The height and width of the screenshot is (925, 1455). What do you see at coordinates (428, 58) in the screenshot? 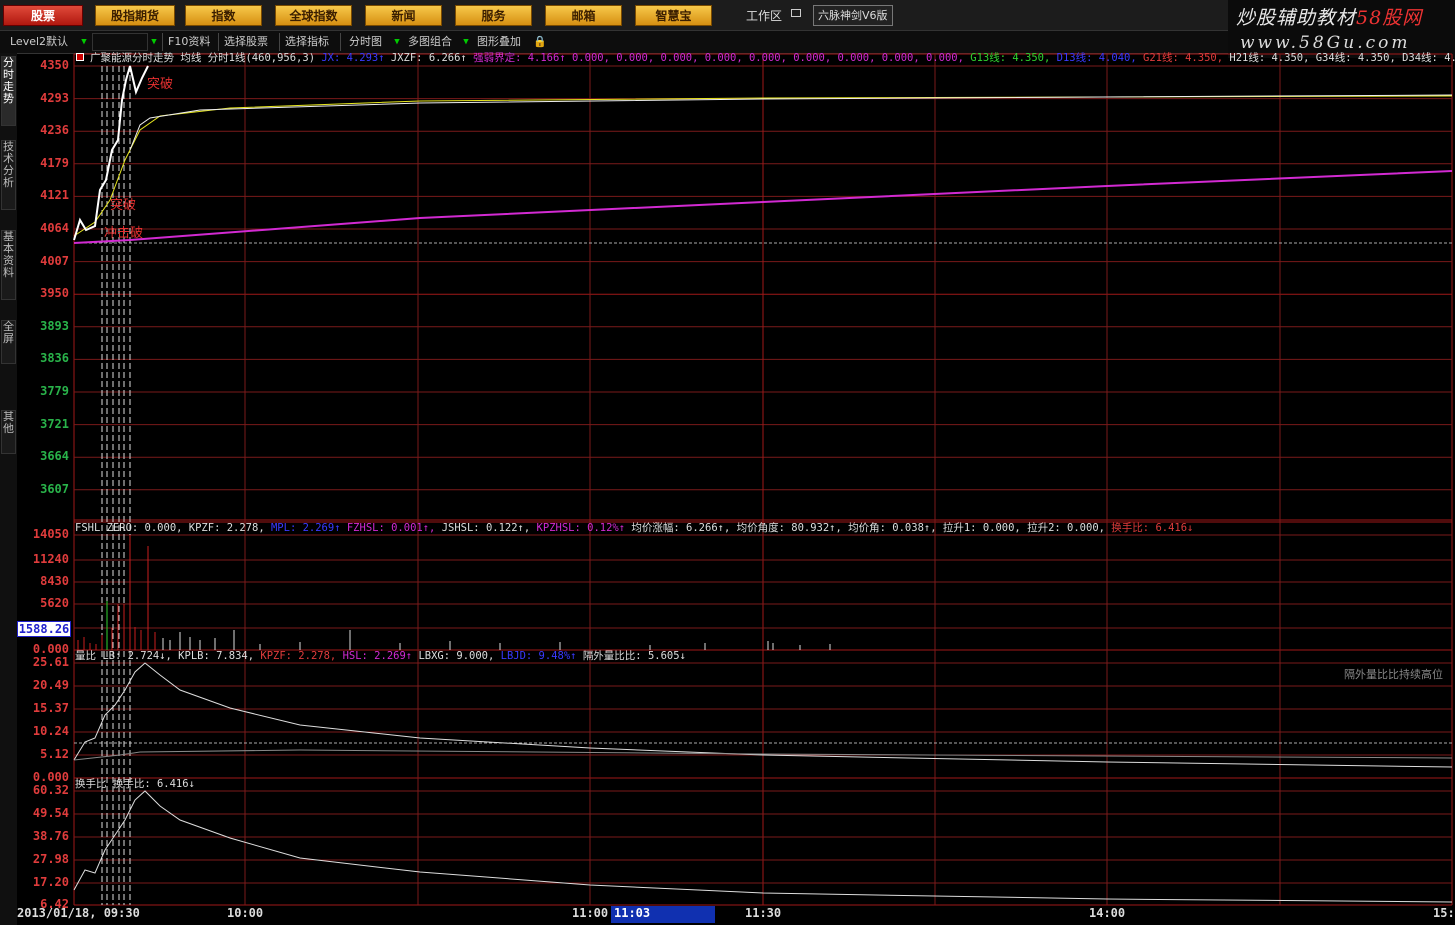
I see `jxzf-value: JXZF: 6.266↑` at bounding box center [428, 58].